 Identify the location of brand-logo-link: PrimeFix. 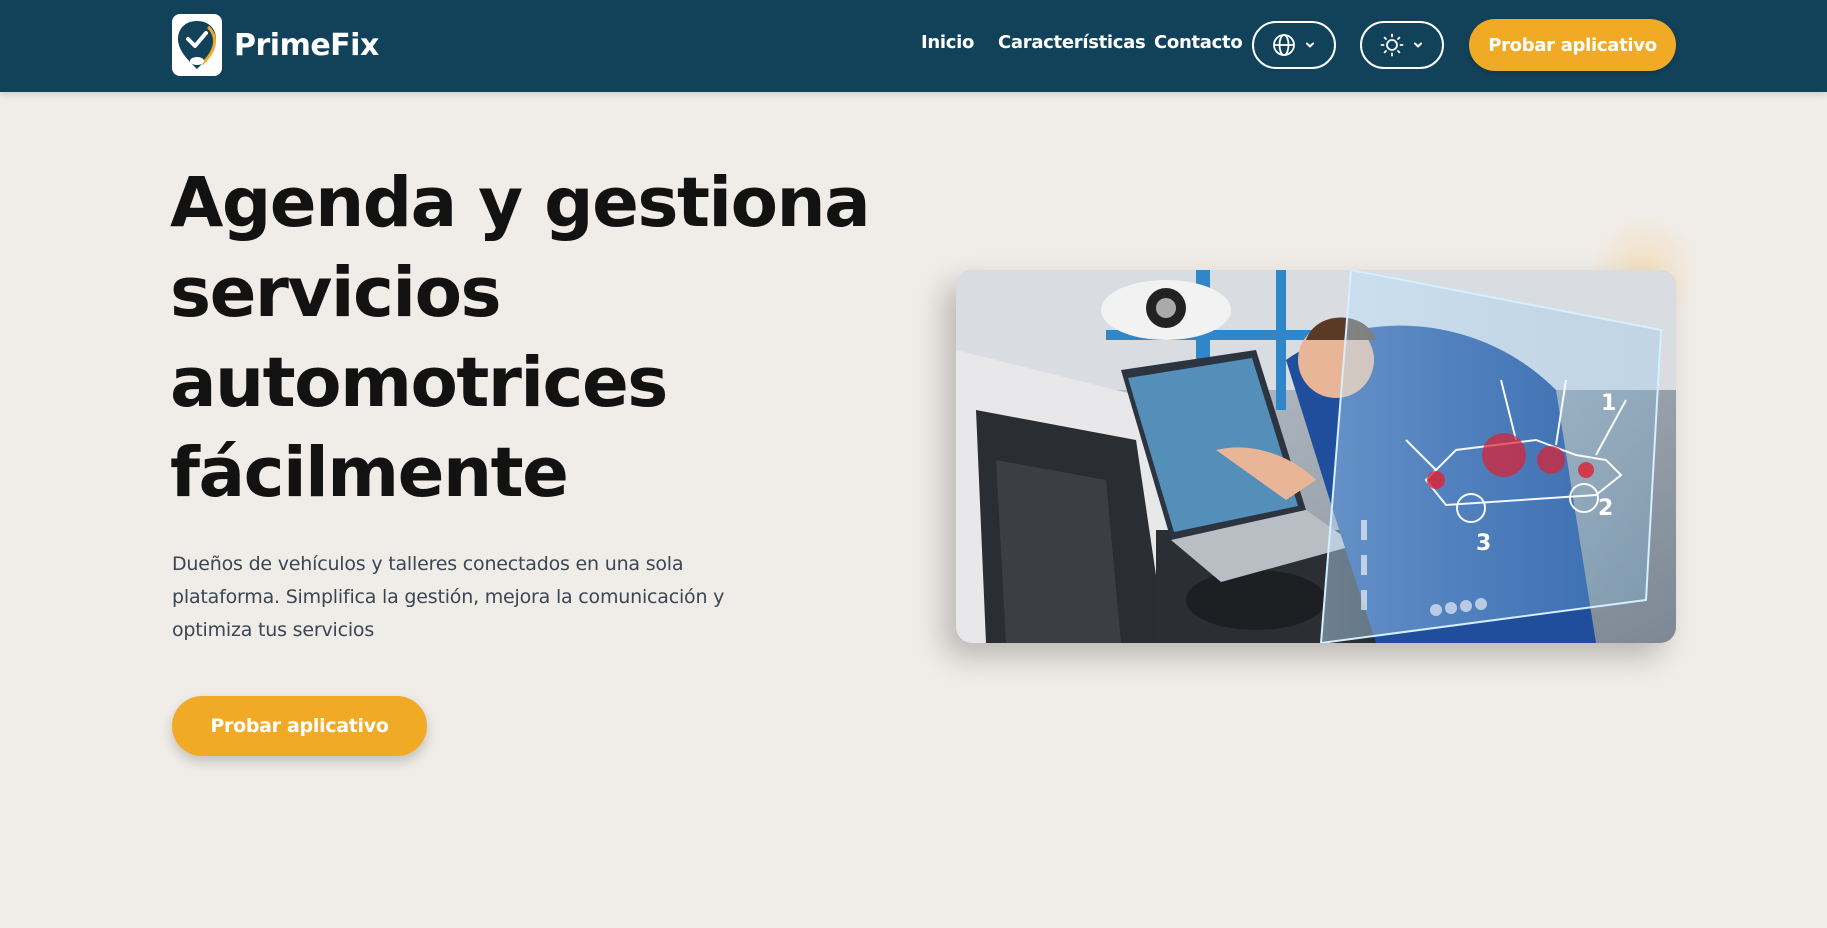
(275, 45).